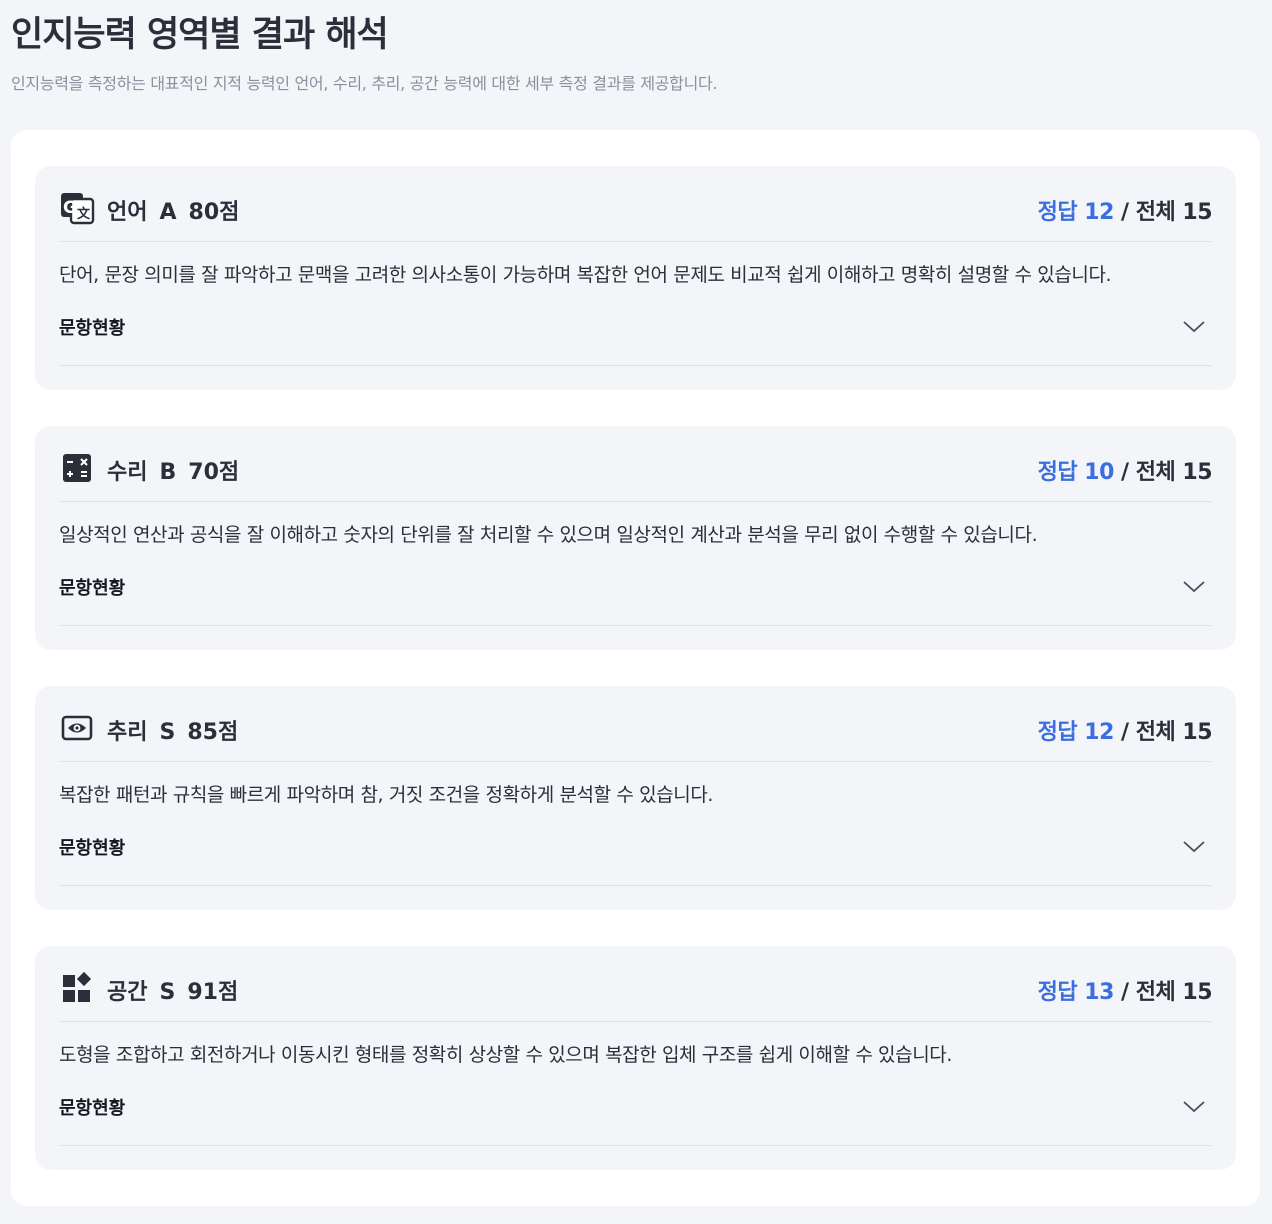 Image resolution: width=1272 pixels, height=1224 pixels. What do you see at coordinates (179, 210) in the screenshot?
I see `card-title: 언어 A 80점` at bounding box center [179, 210].